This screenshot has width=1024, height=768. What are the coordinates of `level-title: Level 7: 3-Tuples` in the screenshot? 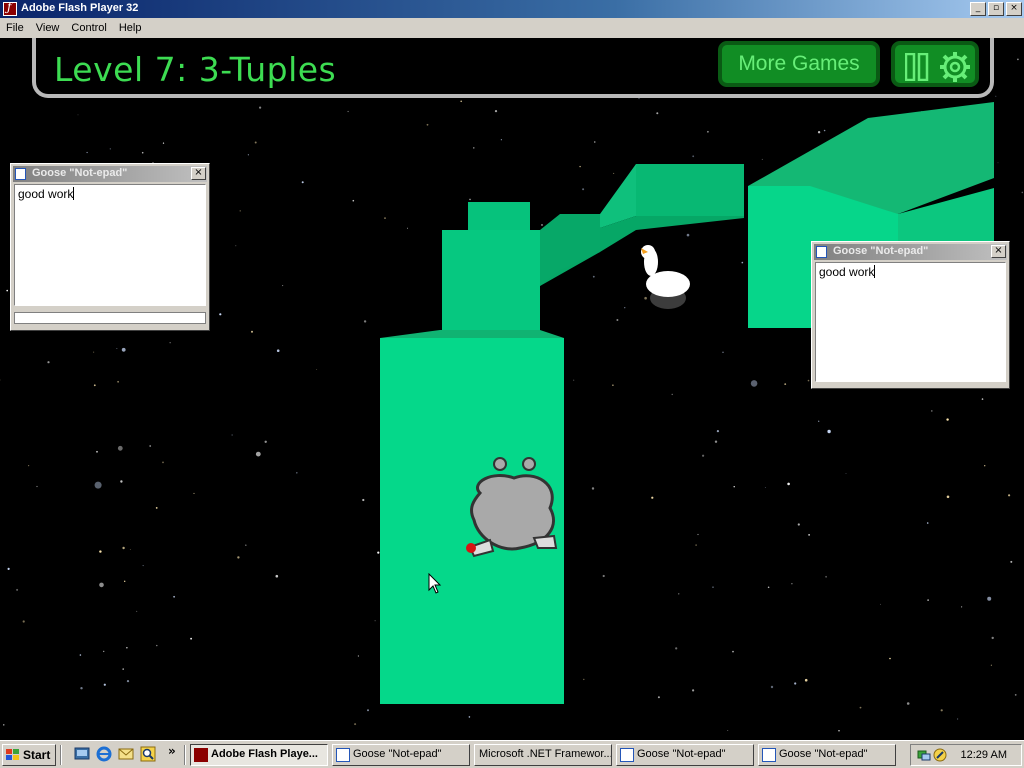 It's located at (195, 69).